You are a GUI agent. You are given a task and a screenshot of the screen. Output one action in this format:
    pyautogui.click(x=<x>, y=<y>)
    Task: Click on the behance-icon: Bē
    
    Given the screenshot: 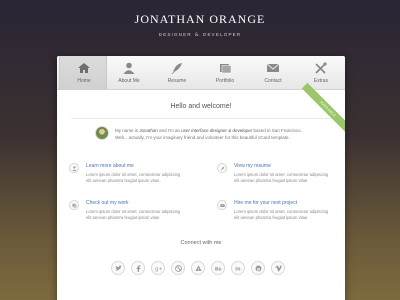 What is the action you would take?
    pyautogui.click(x=218, y=269)
    